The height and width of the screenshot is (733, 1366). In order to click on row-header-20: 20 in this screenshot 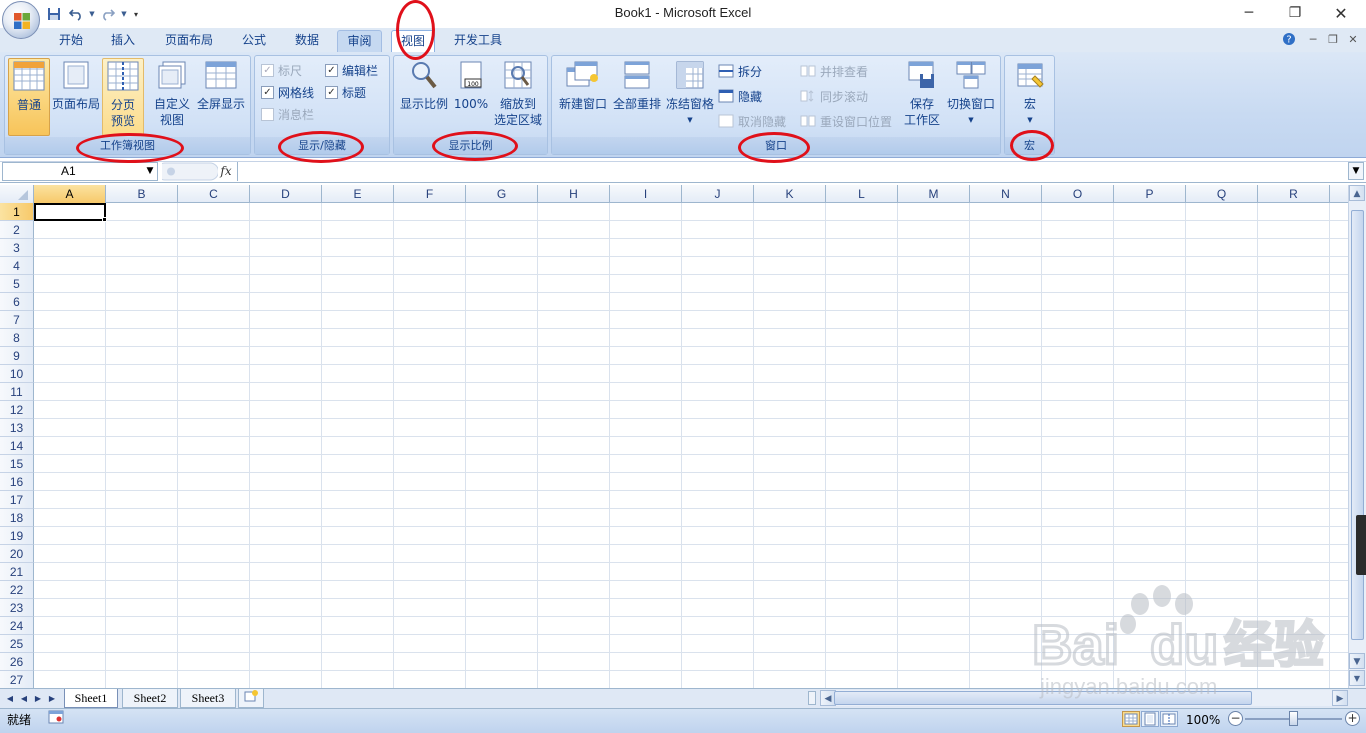, I will do `click(17, 554)`.